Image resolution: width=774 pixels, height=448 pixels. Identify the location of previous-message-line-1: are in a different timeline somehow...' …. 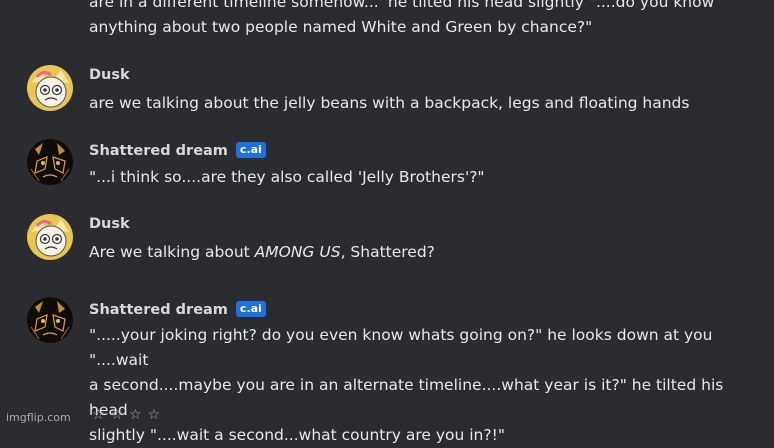
(402, 5).